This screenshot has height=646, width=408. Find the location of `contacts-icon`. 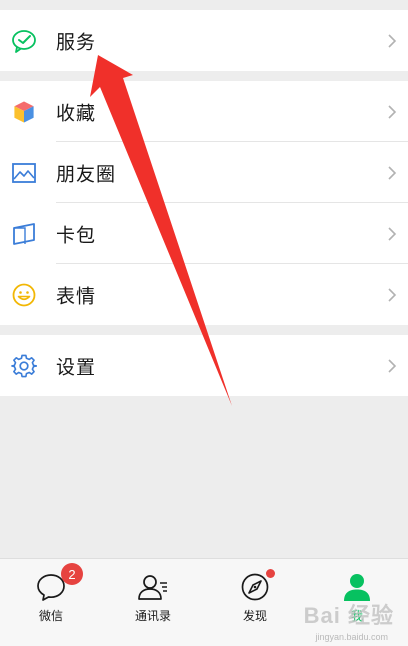

contacts-icon is located at coordinates (153, 587).